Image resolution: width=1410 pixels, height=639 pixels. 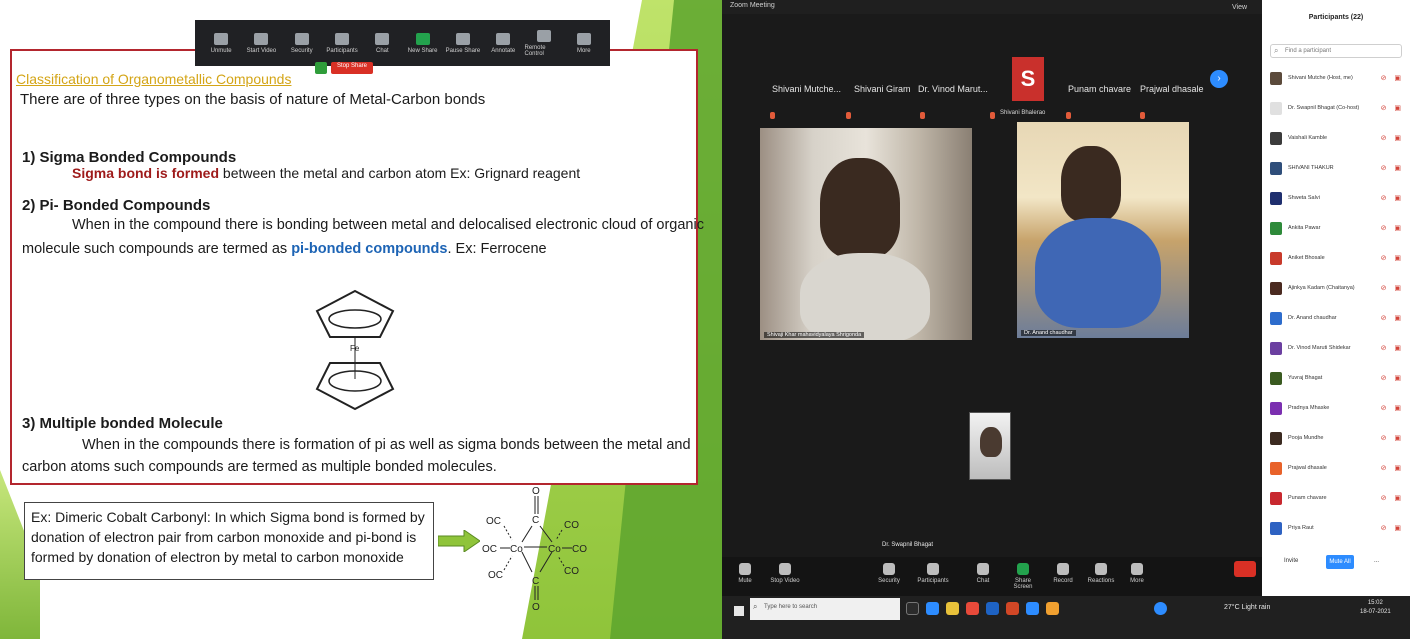 What do you see at coordinates (1337, 169) in the screenshot?
I see `participant-row: SHIVANI THAKUR ⊘ ▣` at bounding box center [1337, 169].